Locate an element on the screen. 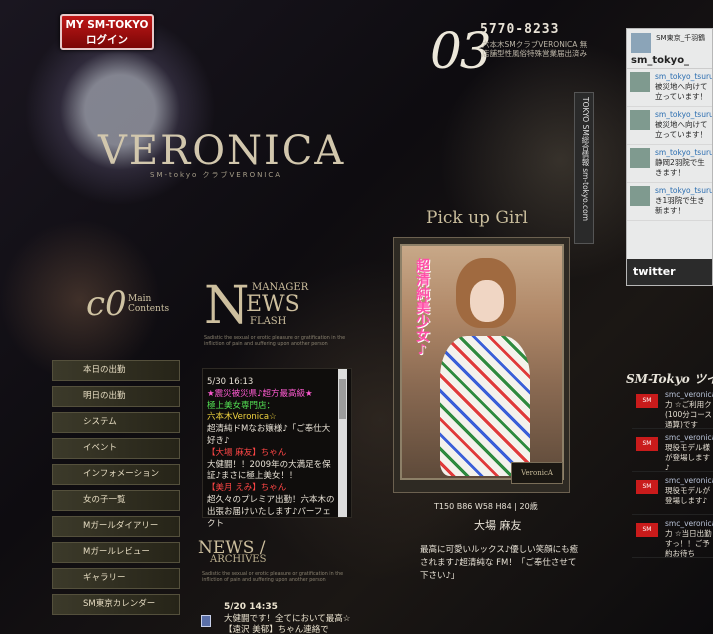 This screenshot has height=634, width=713. news-line-2: 極上美女専門店： is located at coordinates (241, 405).